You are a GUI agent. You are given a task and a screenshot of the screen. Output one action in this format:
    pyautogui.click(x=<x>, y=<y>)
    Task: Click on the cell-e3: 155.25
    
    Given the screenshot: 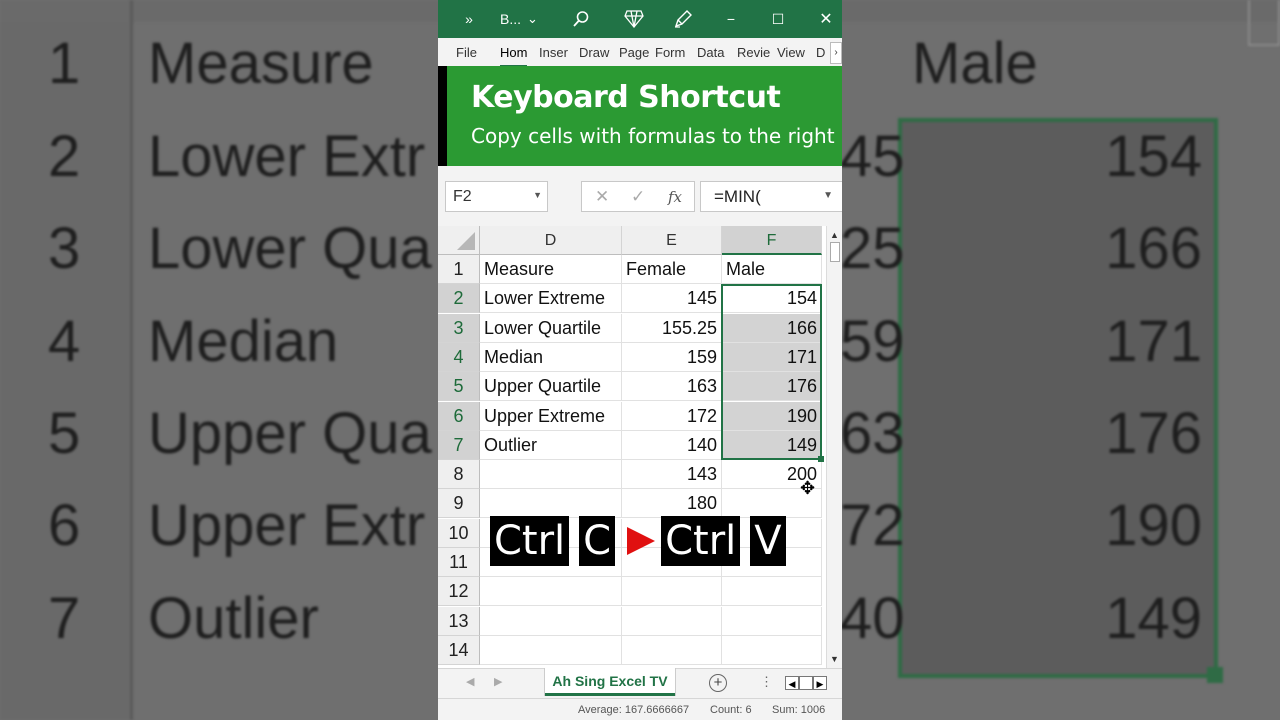 What is the action you would take?
    pyautogui.click(x=672, y=328)
    